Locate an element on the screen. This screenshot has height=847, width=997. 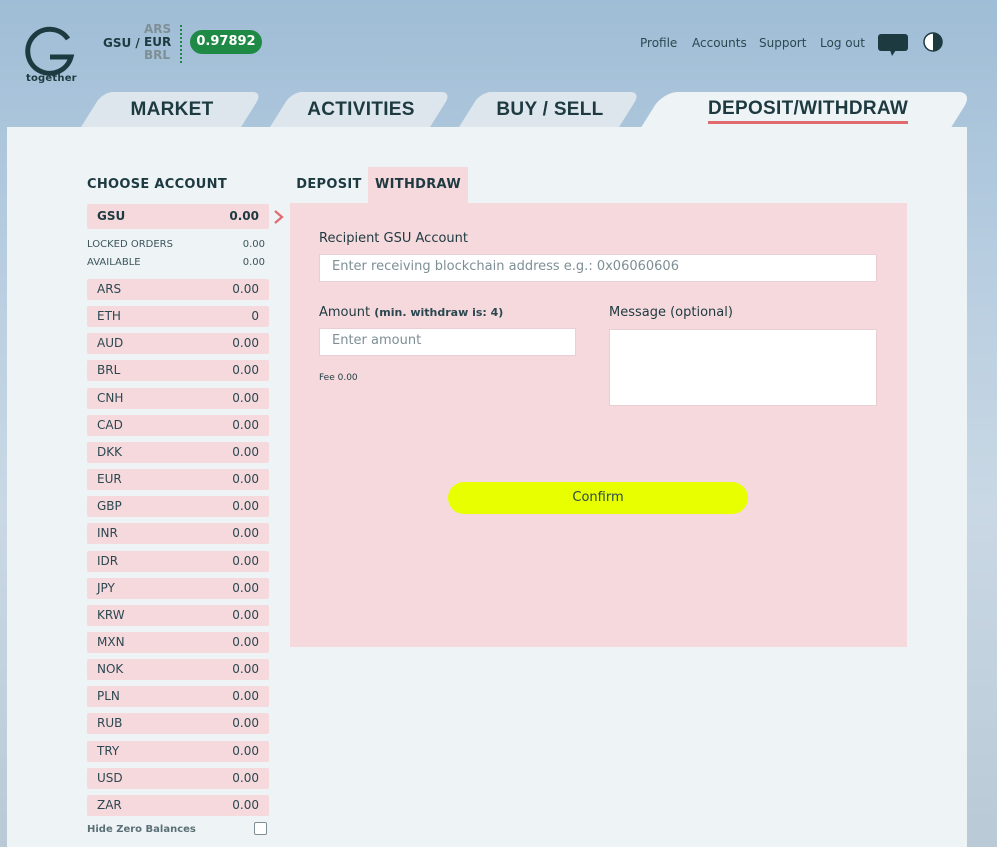
account-name: EUR is located at coordinates (109, 479).